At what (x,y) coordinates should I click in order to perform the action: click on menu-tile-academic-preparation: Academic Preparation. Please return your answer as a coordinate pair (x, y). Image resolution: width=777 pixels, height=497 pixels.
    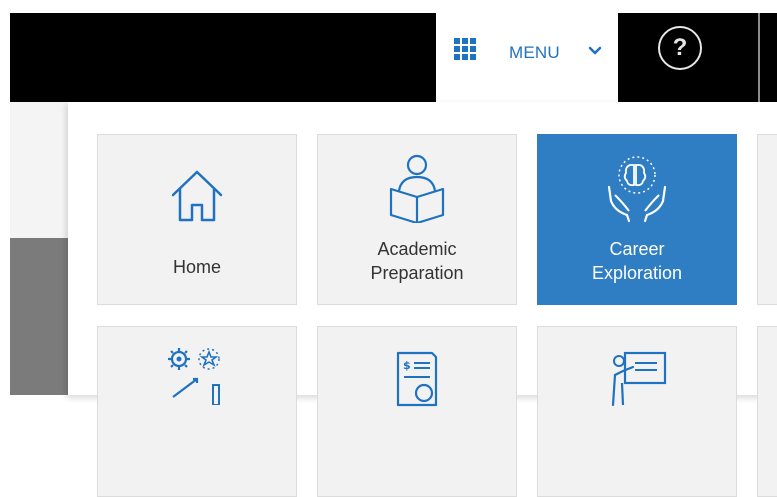
    Looking at the image, I should click on (417, 219).